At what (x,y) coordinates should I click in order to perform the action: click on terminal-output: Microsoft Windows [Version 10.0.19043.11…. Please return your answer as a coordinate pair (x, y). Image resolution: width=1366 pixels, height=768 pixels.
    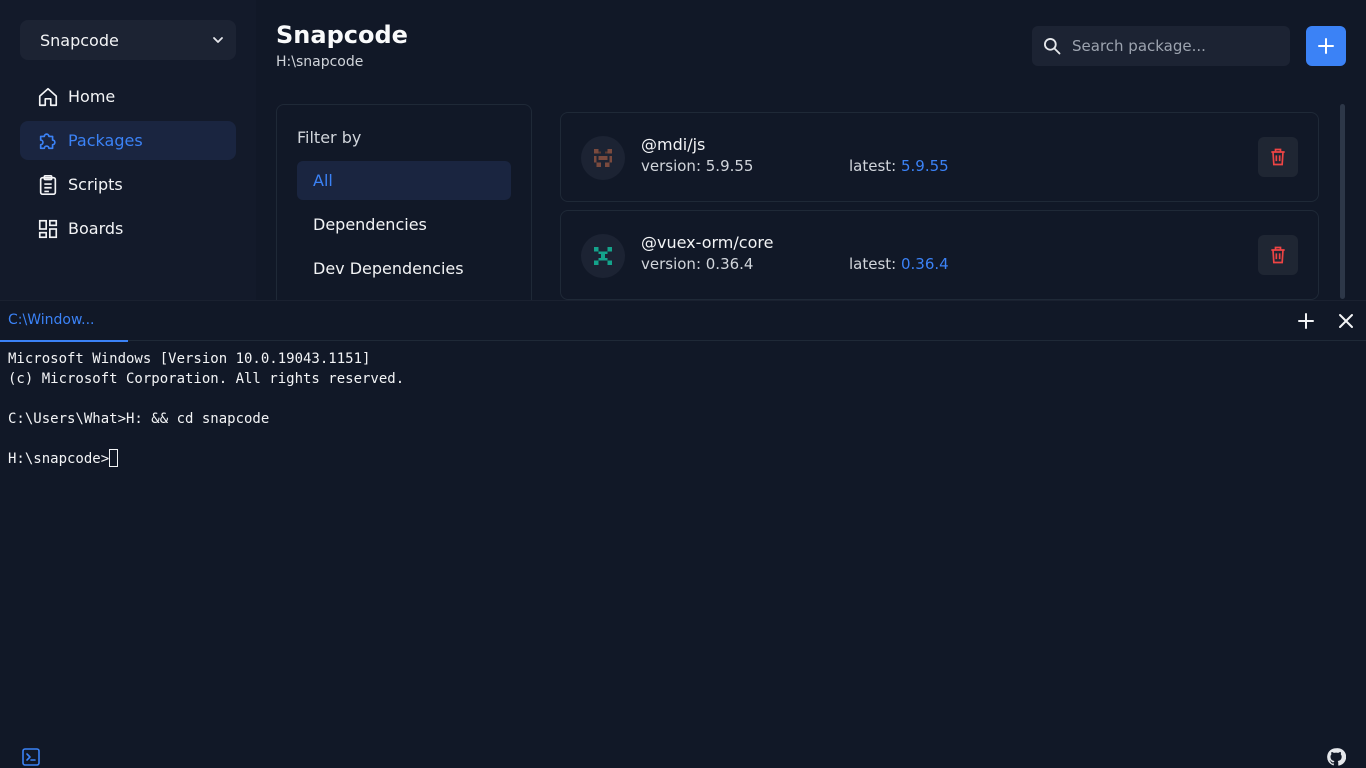
    Looking at the image, I should click on (206, 409).